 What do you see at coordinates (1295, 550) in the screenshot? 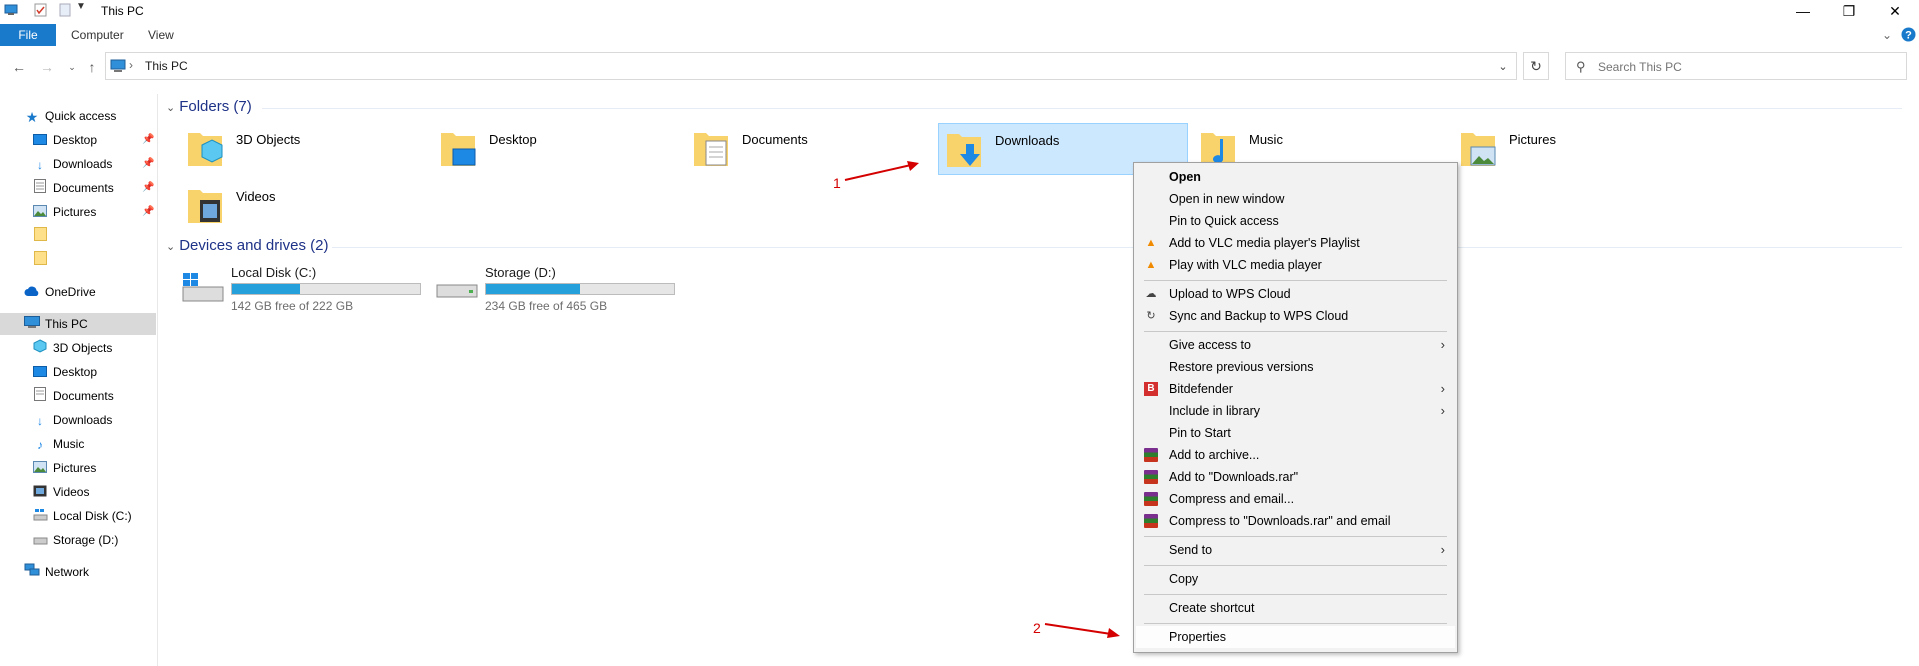
I see `menu-item-send-to: Send to ›` at bounding box center [1295, 550].